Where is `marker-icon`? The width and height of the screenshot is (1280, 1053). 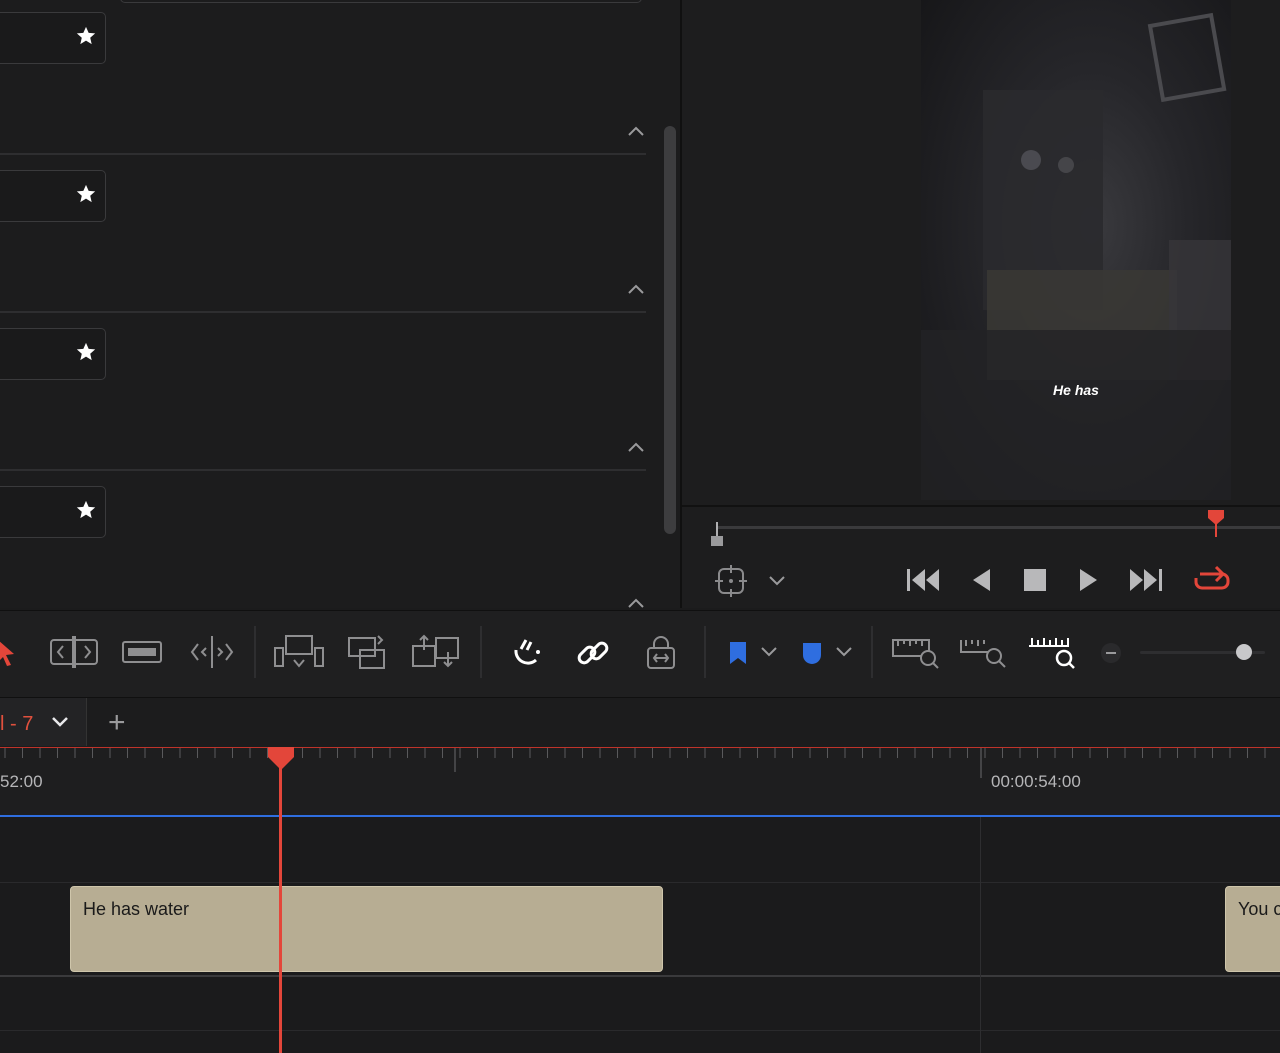
marker-icon is located at coordinates (812, 653).